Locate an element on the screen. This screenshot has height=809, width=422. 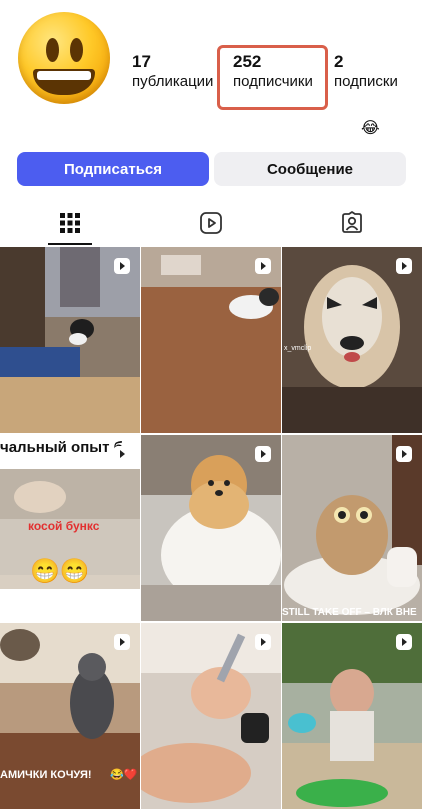
tab-reels is located at coordinates (211, 223).